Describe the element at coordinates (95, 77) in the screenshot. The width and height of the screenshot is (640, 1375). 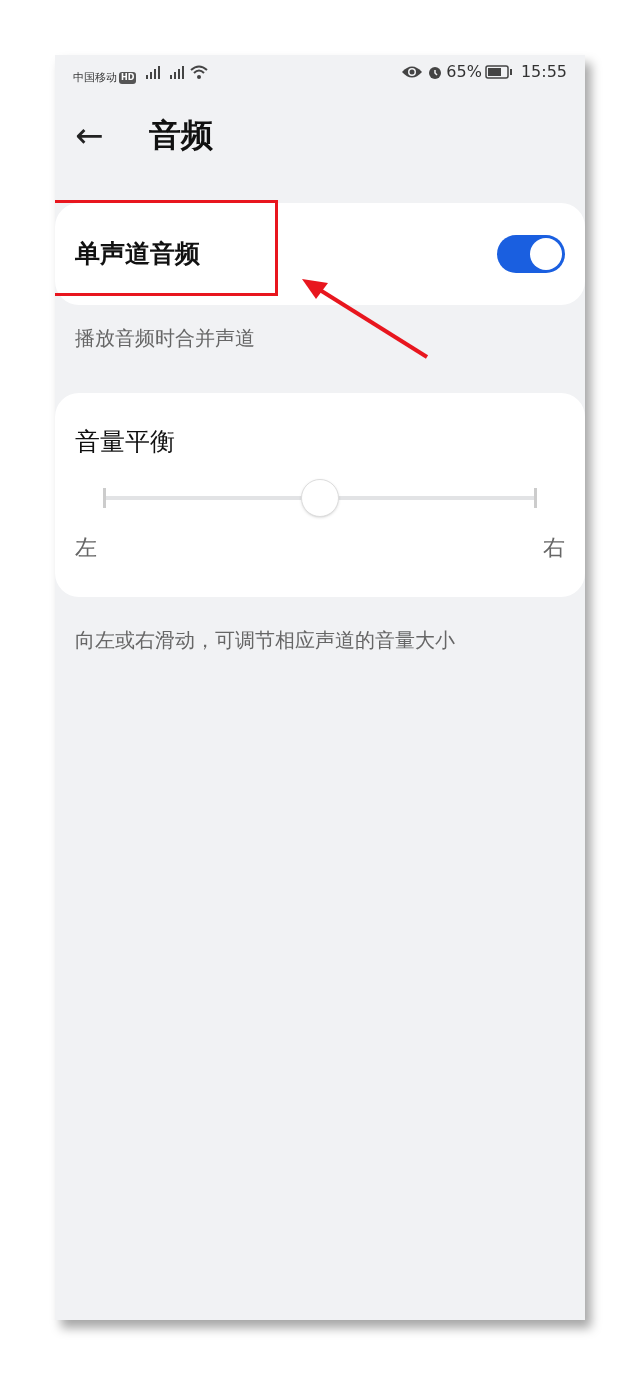
I see `carrier-name: 中国移动` at that location.